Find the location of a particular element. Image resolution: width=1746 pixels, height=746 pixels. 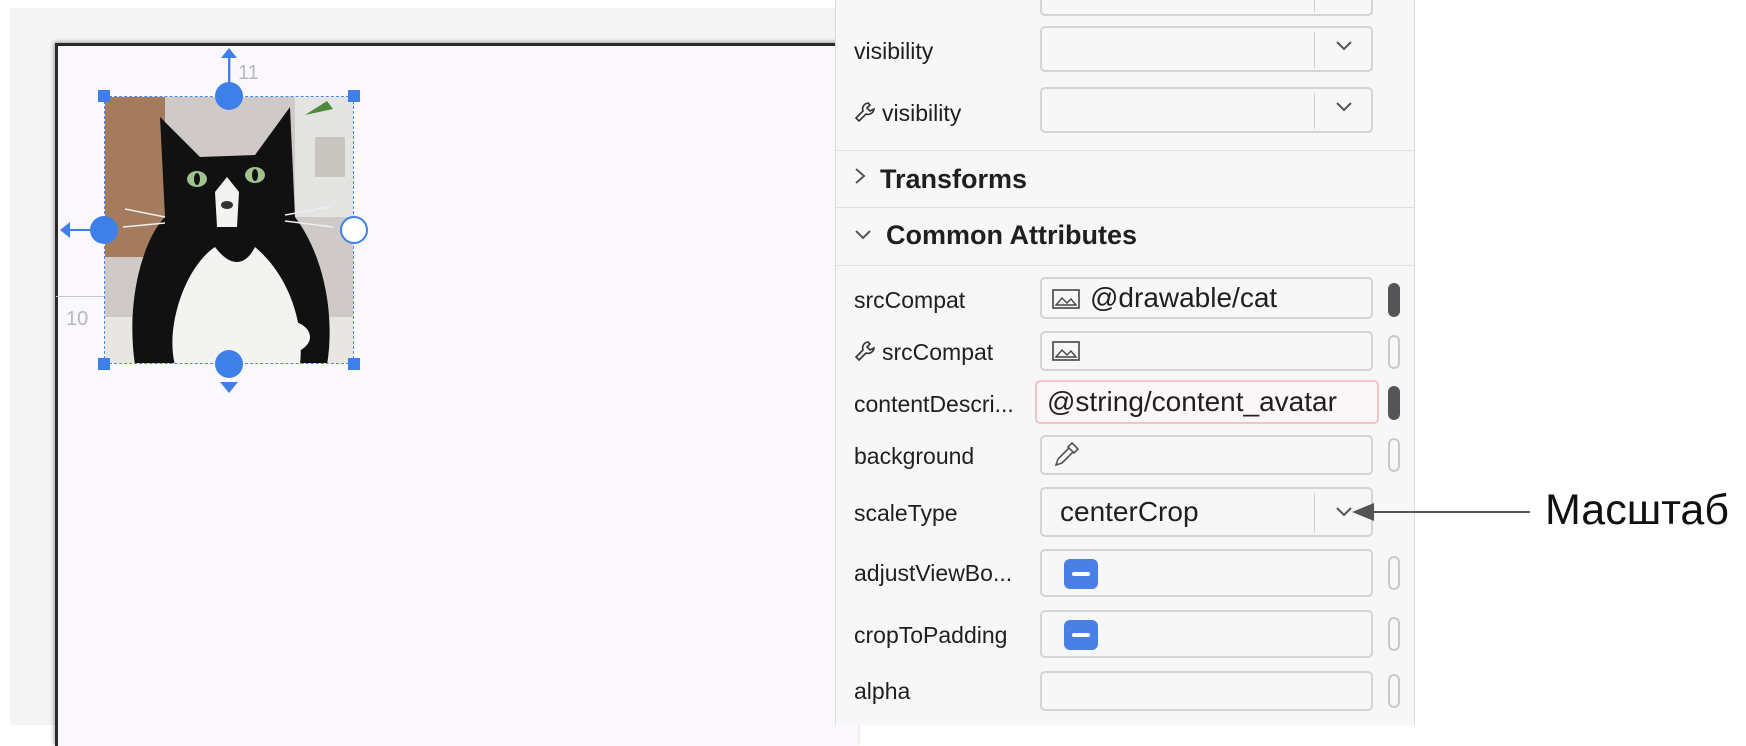

visibility-dropdown is located at coordinates (1206, 49).